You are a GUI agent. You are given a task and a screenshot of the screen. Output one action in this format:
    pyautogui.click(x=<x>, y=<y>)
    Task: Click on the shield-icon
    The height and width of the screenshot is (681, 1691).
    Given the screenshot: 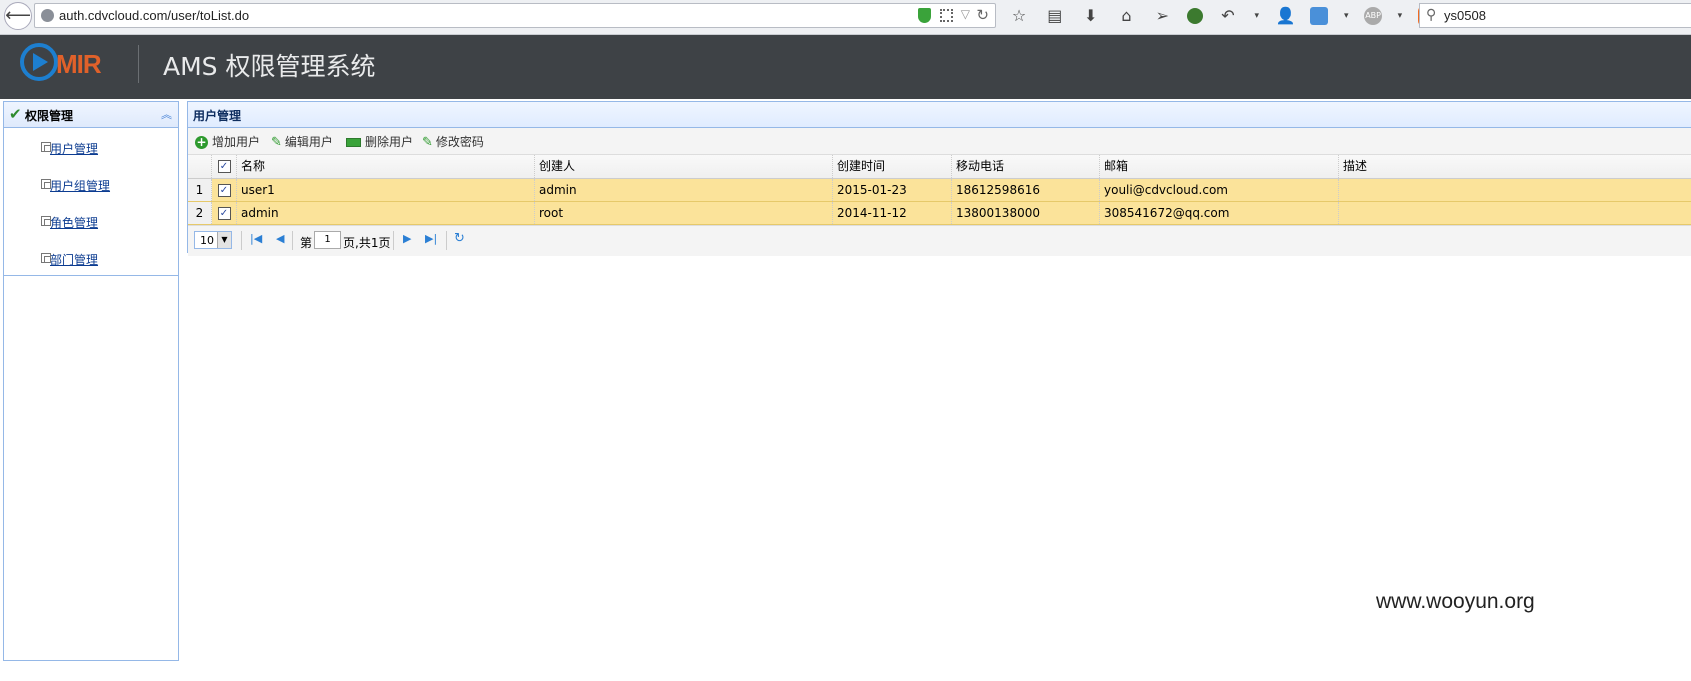 What is the action you would take?
    pyautogui.click(x=924, y=15)
    